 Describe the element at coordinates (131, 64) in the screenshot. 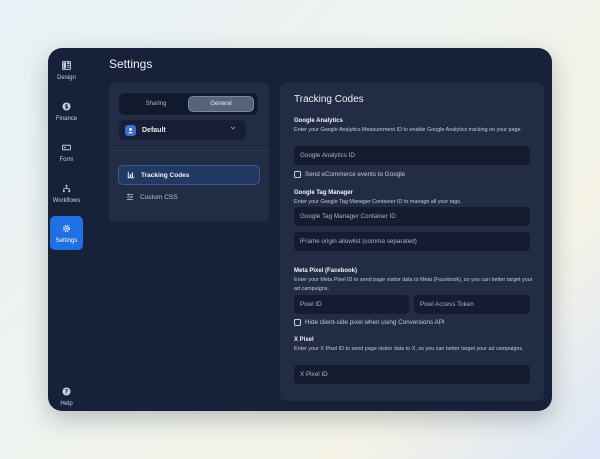

I see `page-title: Settings` at that location.